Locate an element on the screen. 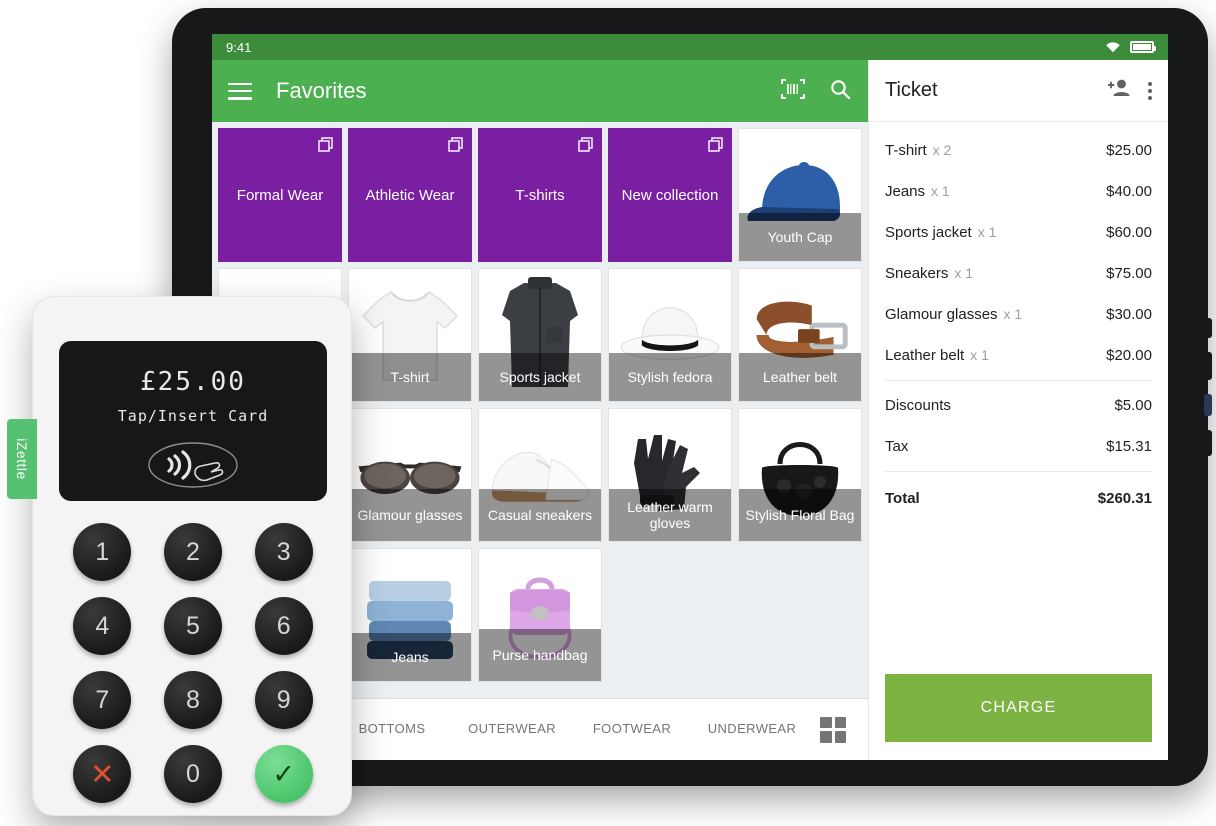 Image resolution: width=1216 pixels, height=826 pixels. keypad-key-8: 8 is located at coordinates (192, 700).